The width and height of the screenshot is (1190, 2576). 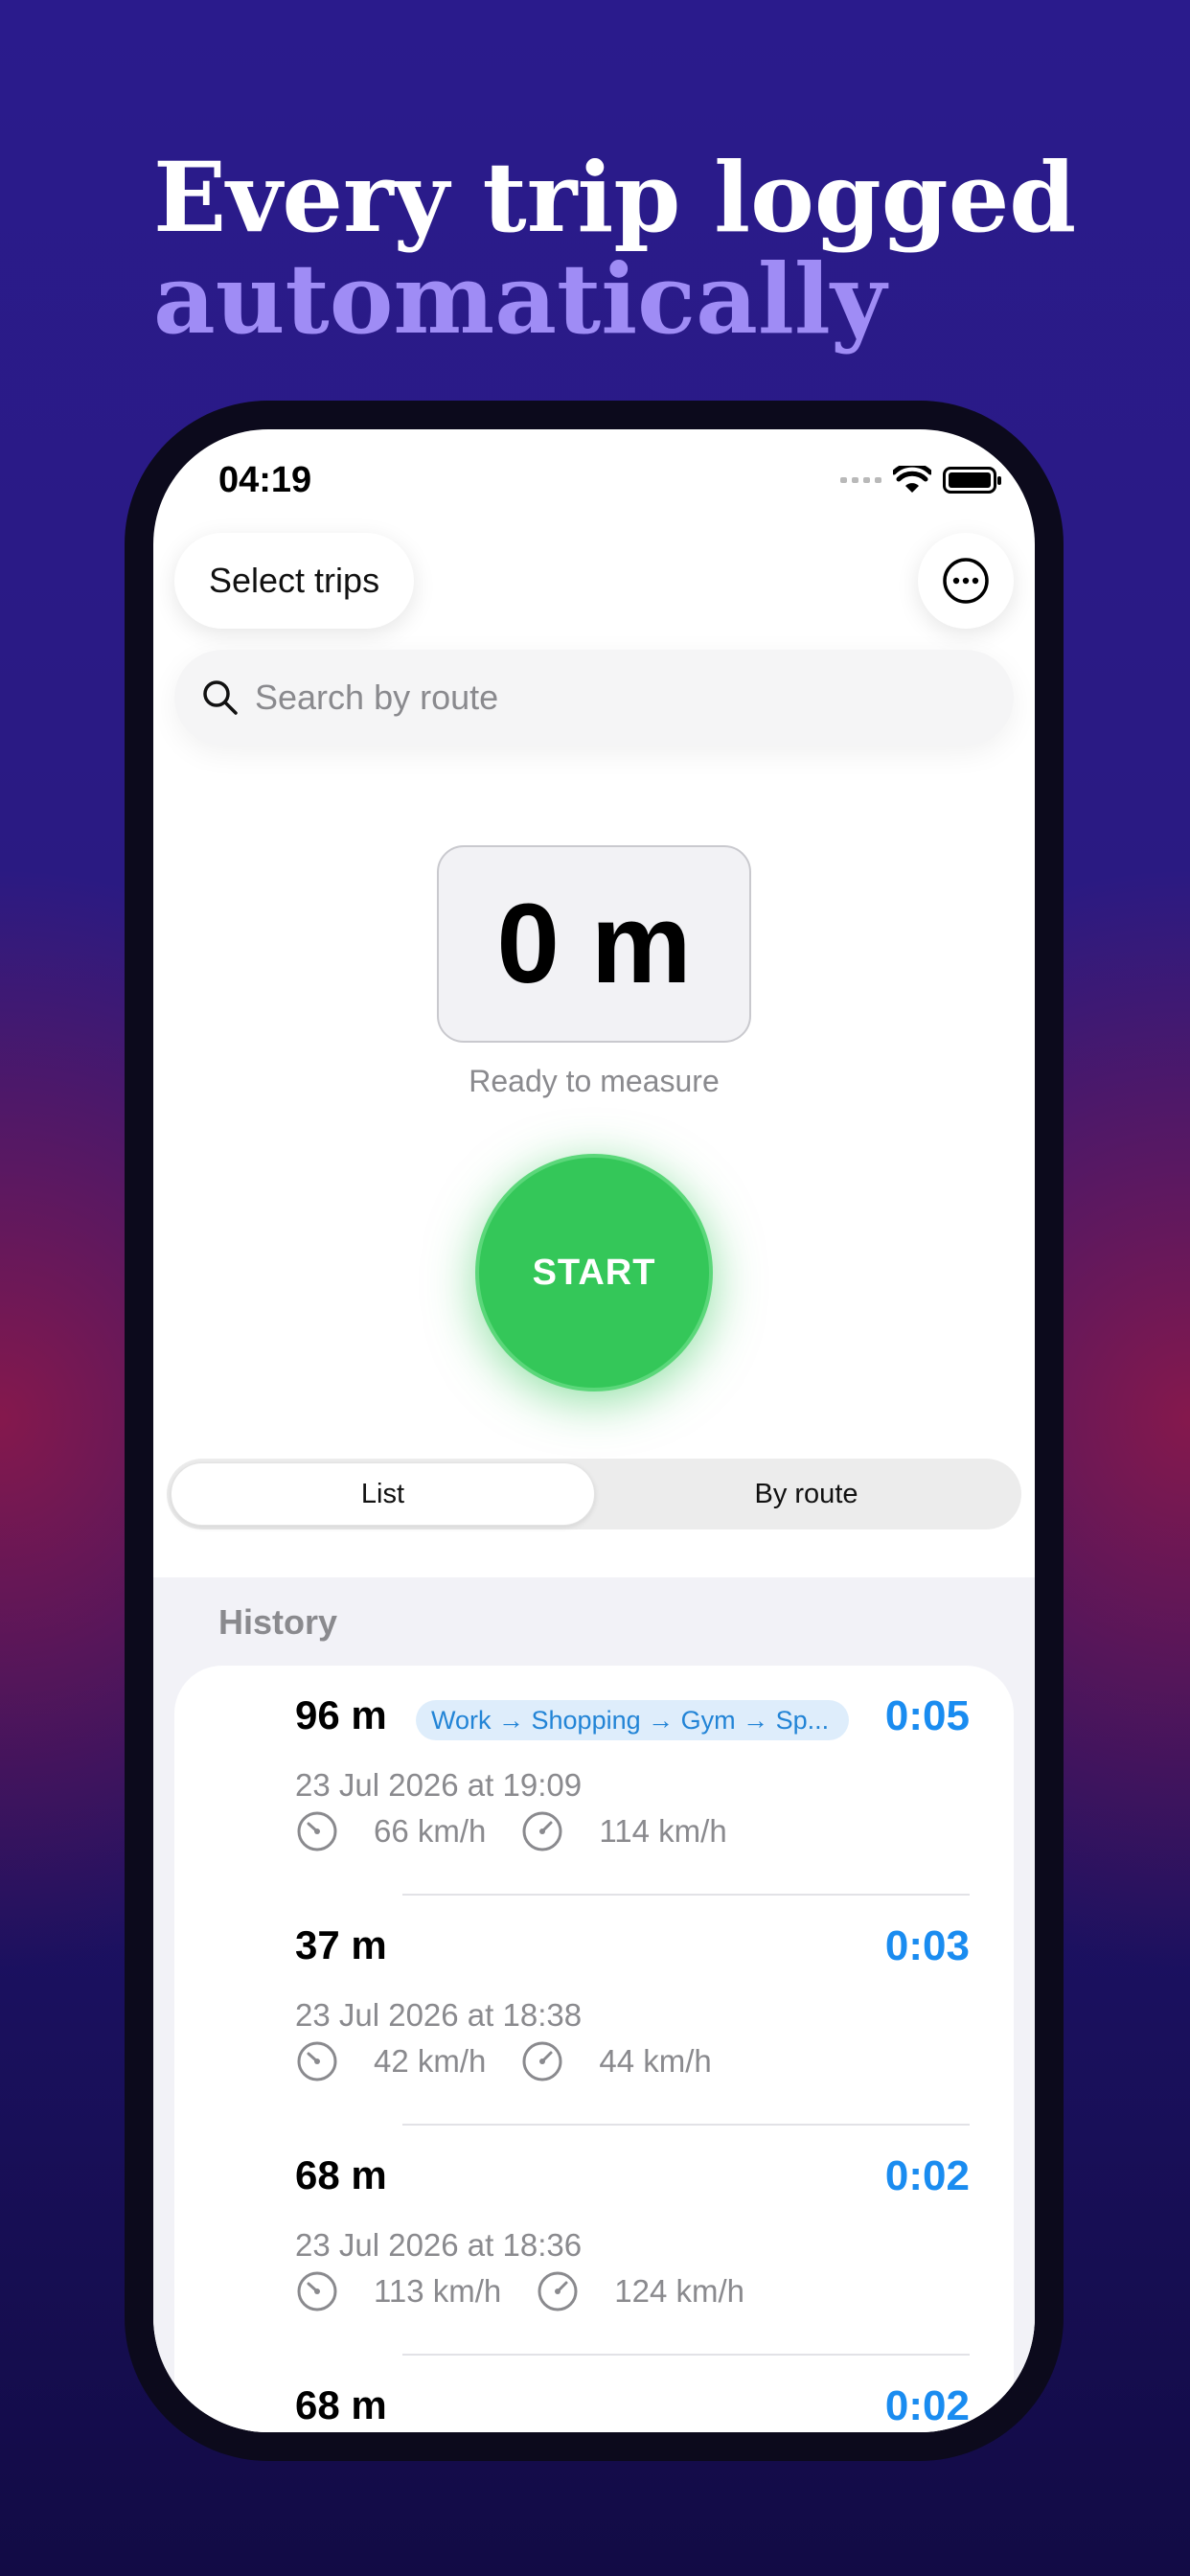 I want to click on max-speed: 124 km/h, so click(x=680, y=2291).